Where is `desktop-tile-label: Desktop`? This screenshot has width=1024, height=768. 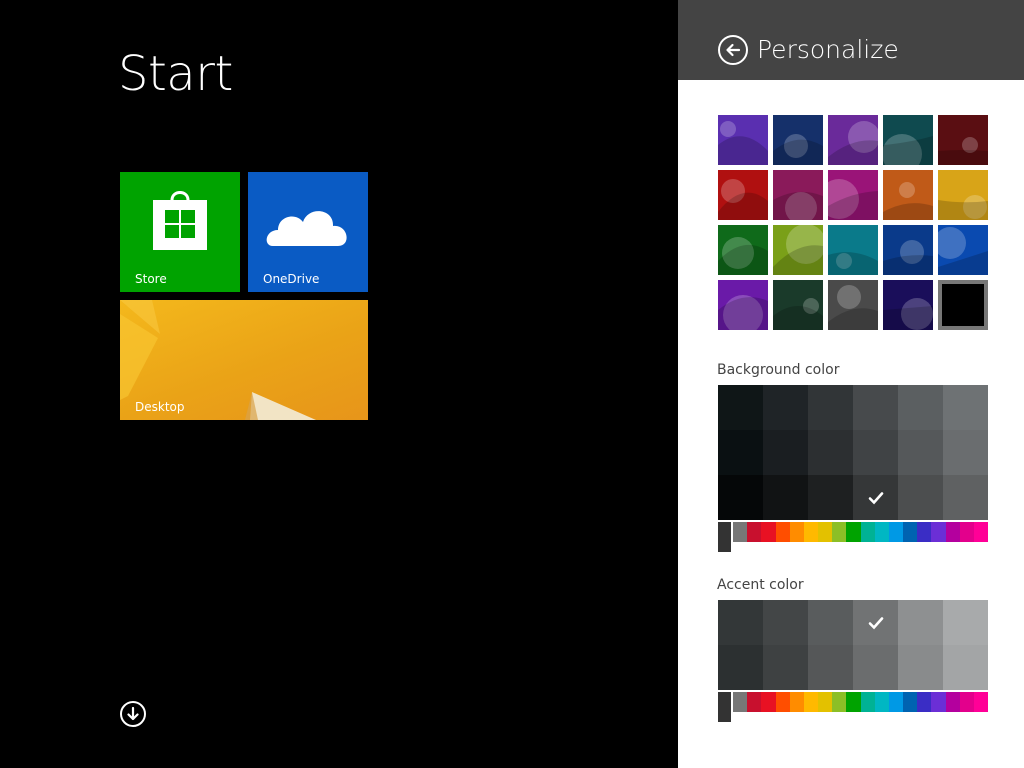 desktop-tile-label: Desktop is located at coordinates (160, 407).